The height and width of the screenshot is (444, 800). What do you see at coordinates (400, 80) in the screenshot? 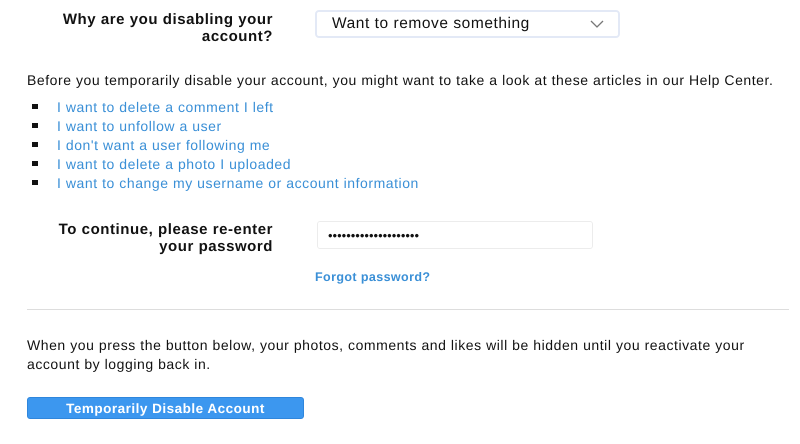
I see `intro-text: Before you temporarily disable your account, you might want to take a look at these articles in our Help Center.` at bounding box center [400, 80].